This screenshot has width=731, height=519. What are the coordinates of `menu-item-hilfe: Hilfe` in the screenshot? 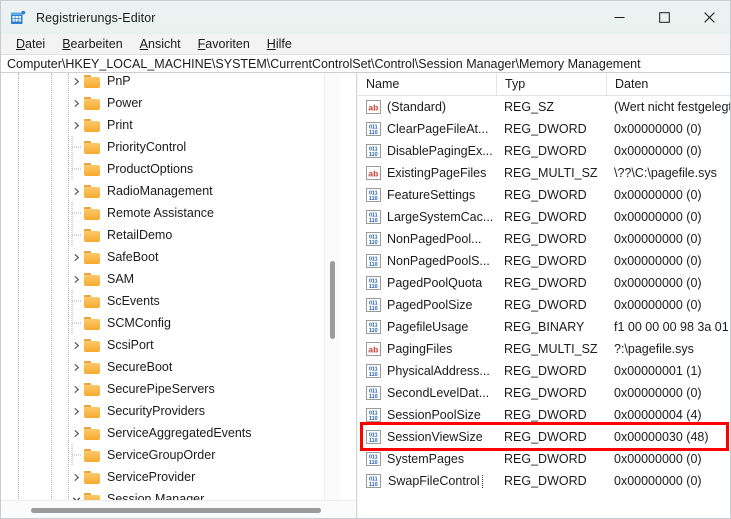 It's located at (280, 44).